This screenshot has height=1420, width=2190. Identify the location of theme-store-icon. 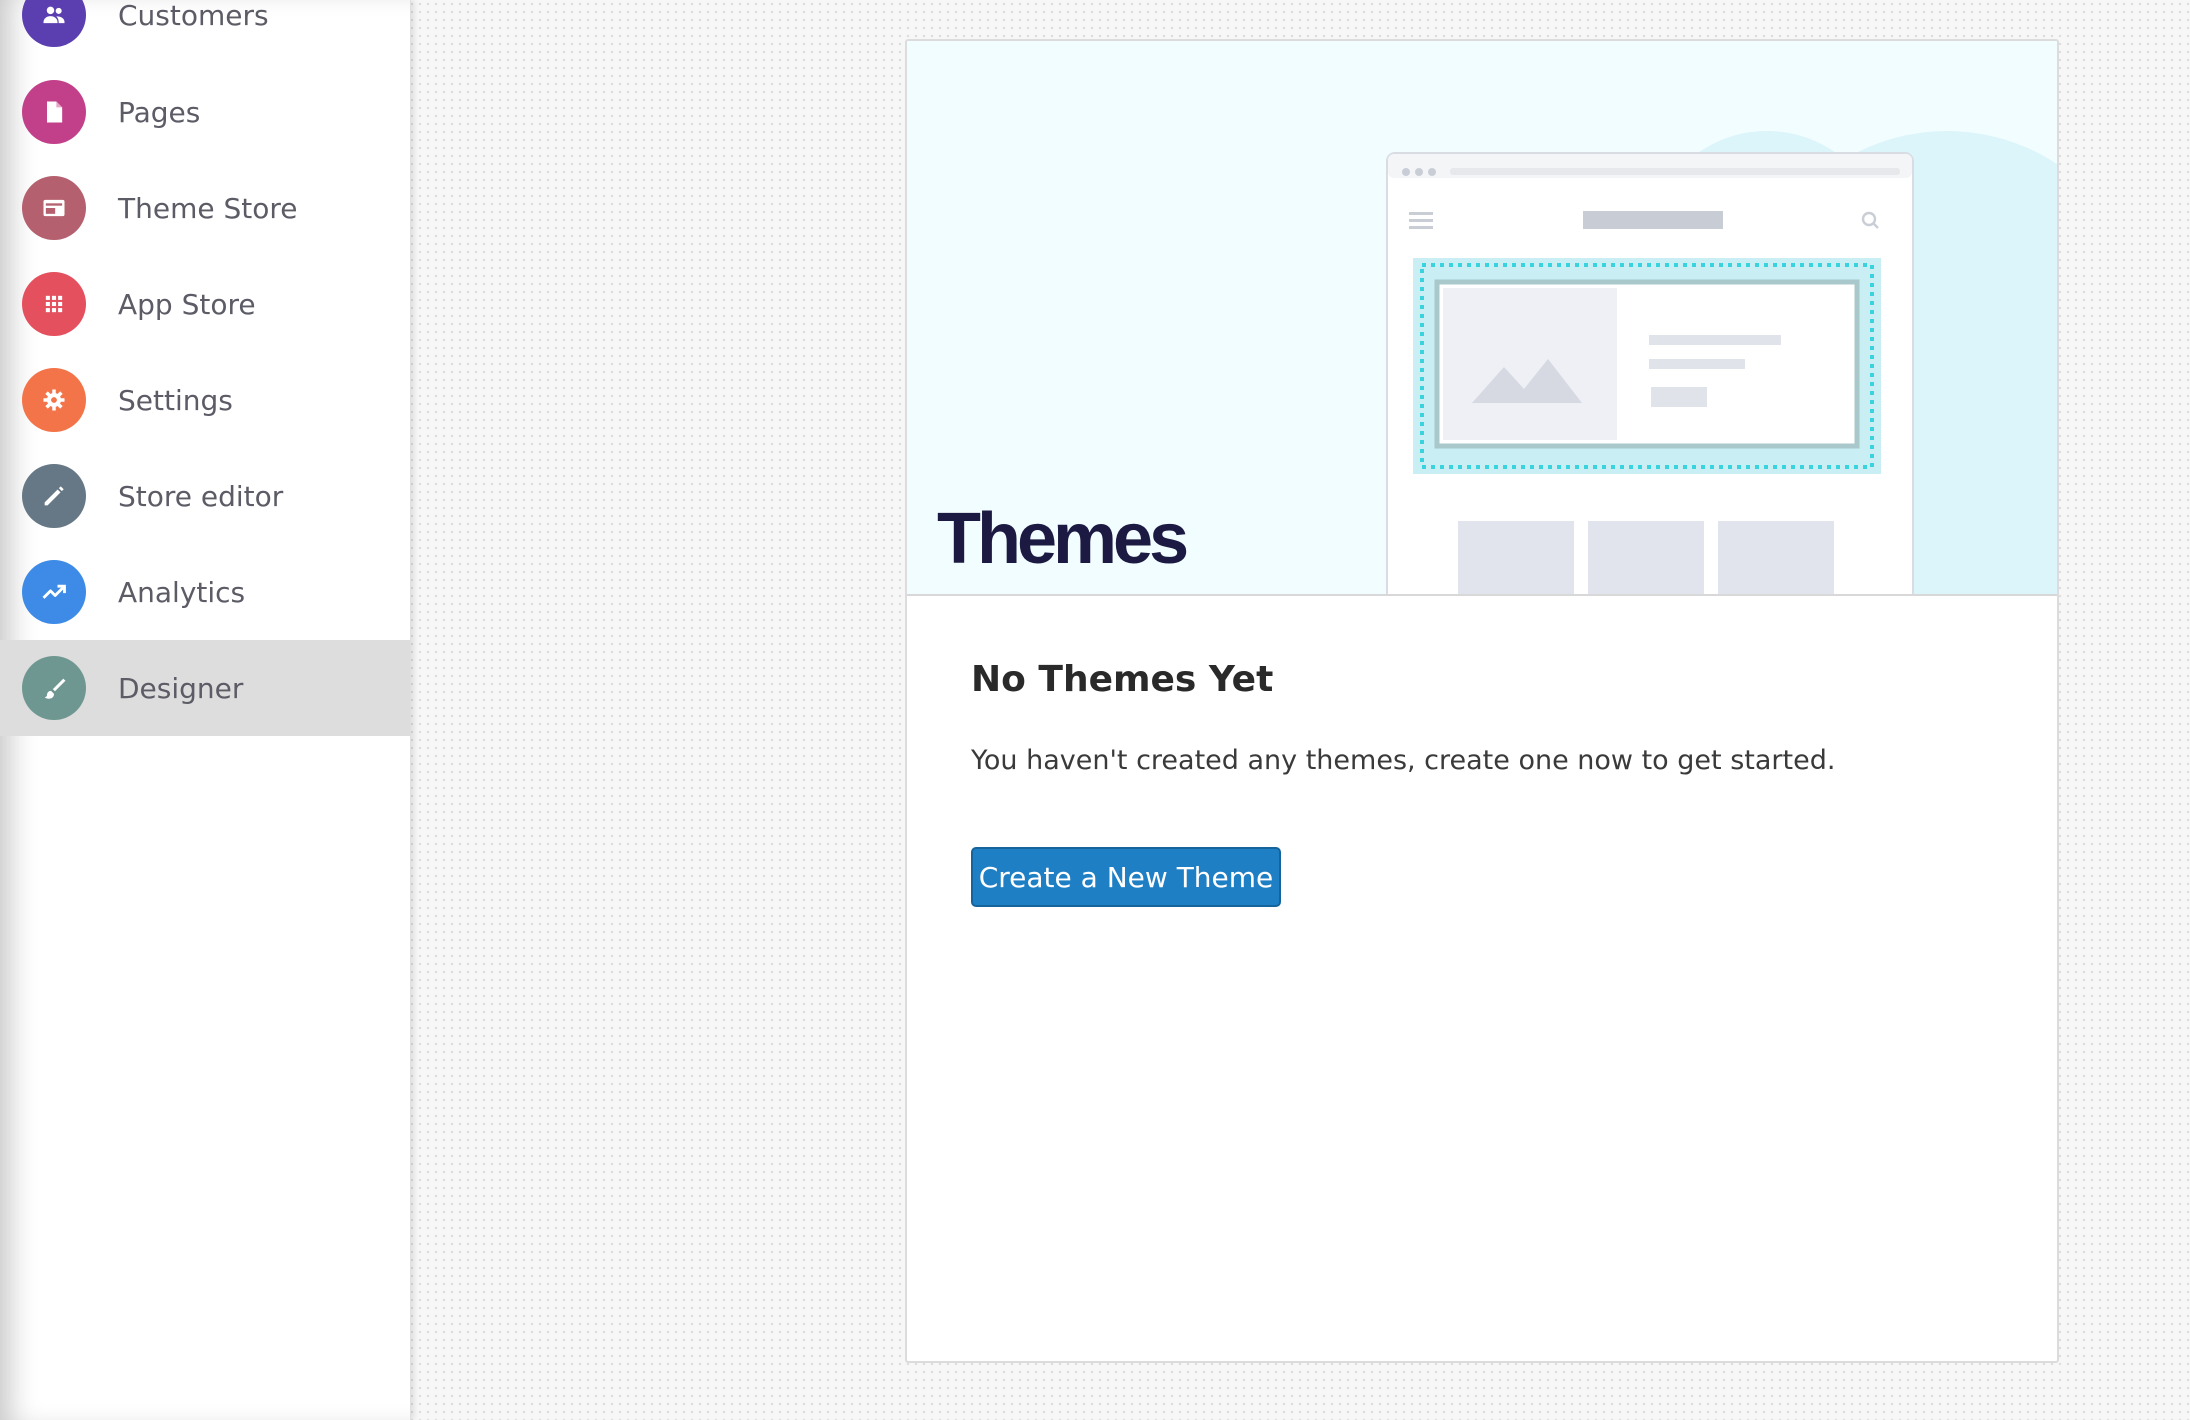
(54, 208).